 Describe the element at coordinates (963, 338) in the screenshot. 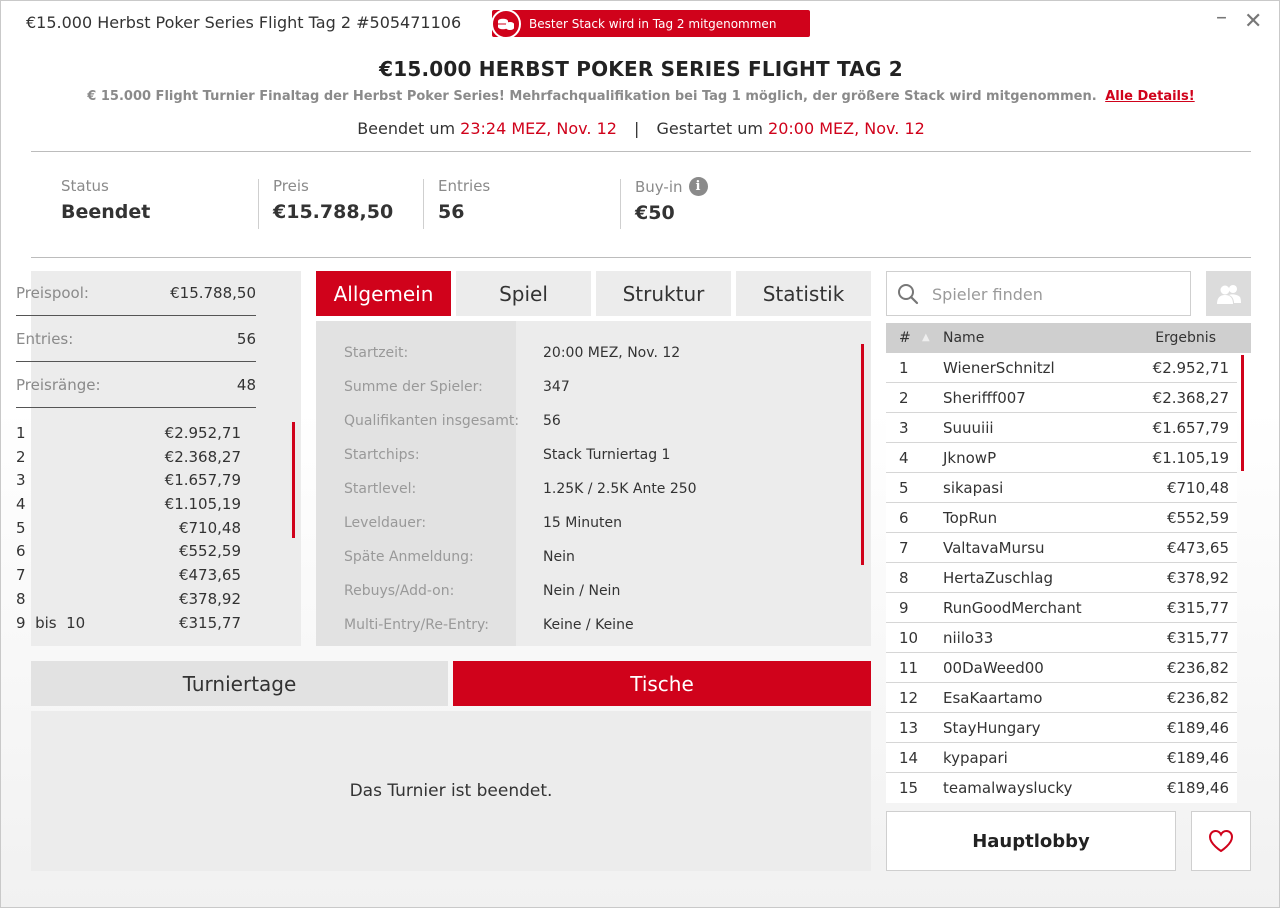

I see `col-name: Name` at that location.